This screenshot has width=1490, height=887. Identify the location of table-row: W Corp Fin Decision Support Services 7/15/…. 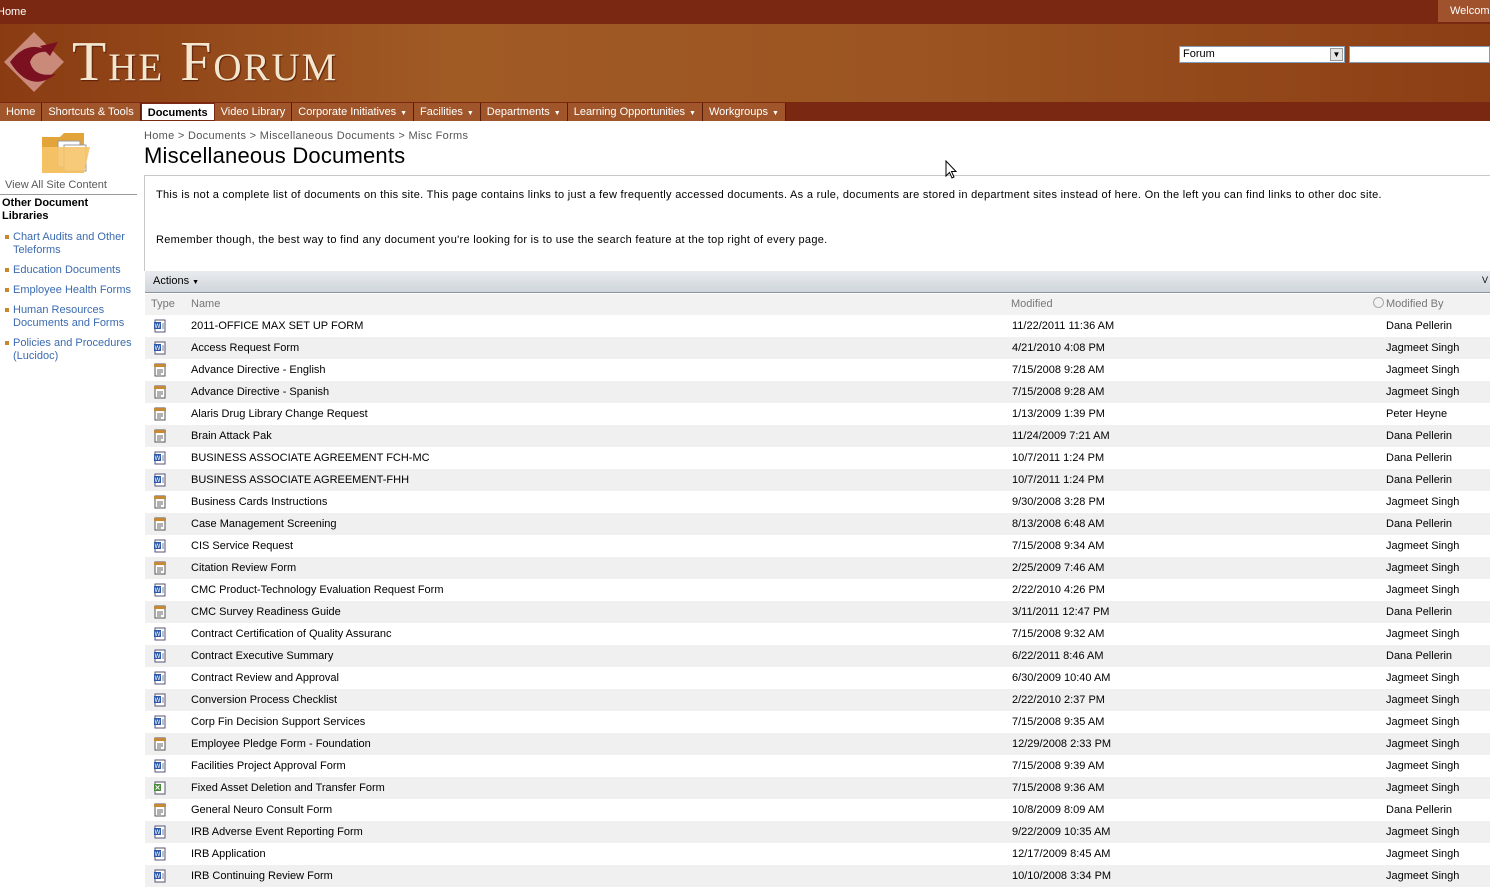
(817, 722).